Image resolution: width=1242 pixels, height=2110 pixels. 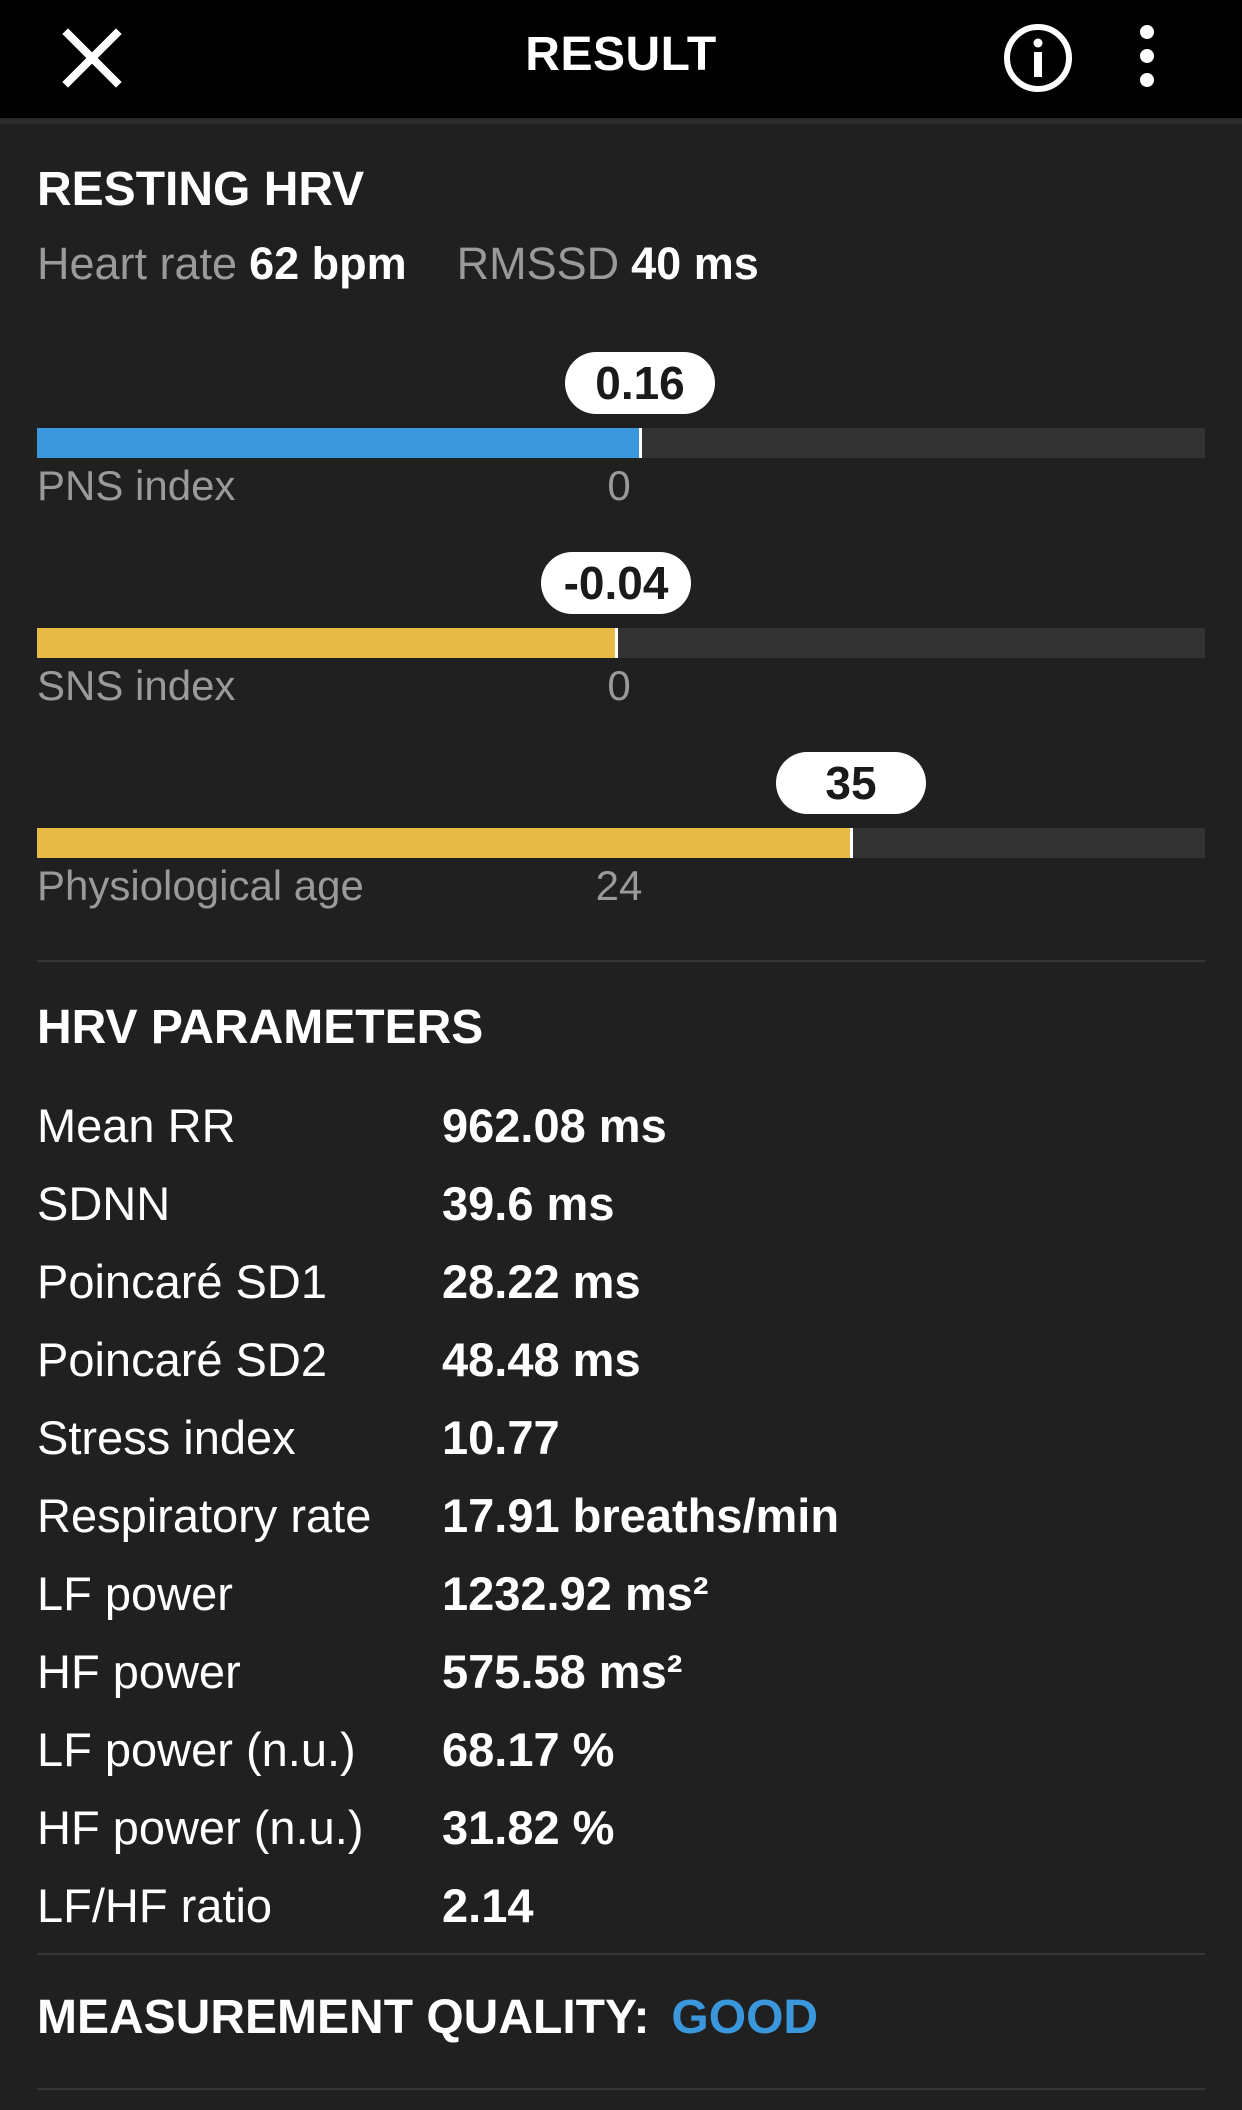 I want to click on pns-index-gauge: 0.16 PNS index 0, so click(x=621, y=435).